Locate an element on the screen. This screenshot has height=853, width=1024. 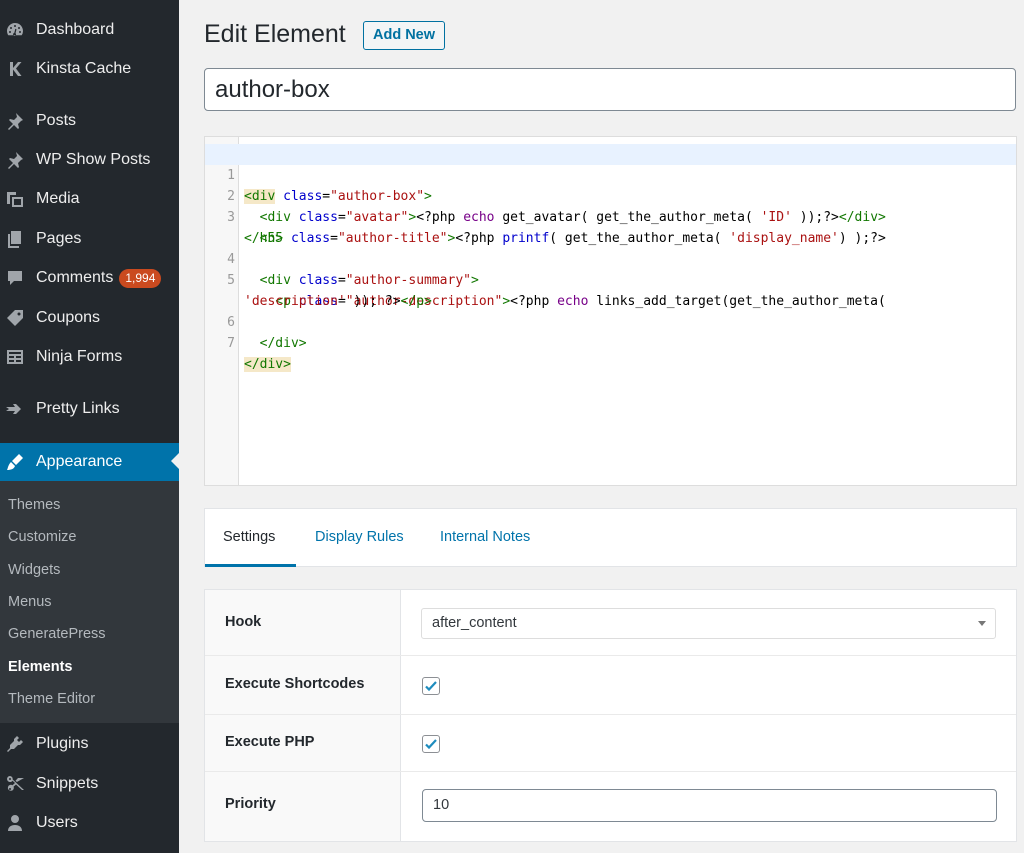
menu-item-appearance: Appearance is located at coordinates (89, 462).